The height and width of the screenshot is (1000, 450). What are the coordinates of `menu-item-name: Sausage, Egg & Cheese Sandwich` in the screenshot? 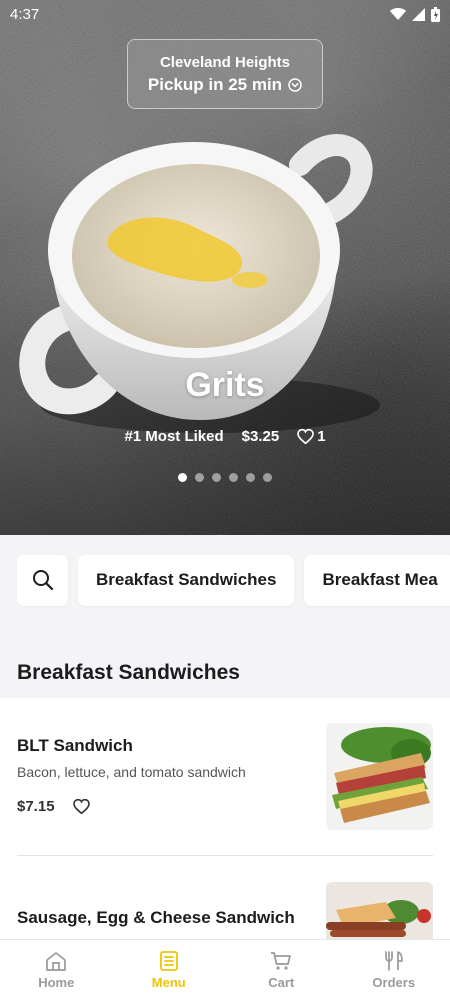 It's located at (156, 917).